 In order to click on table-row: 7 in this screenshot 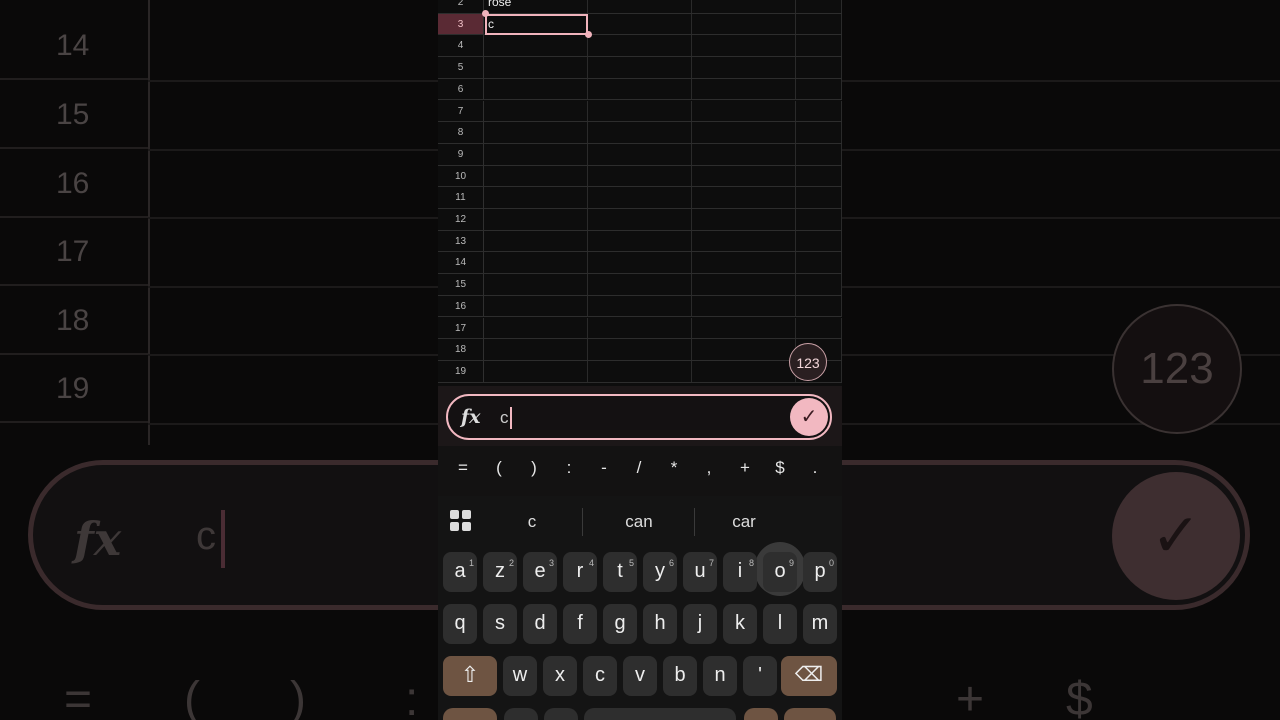, I will do `click(640, 111)`.